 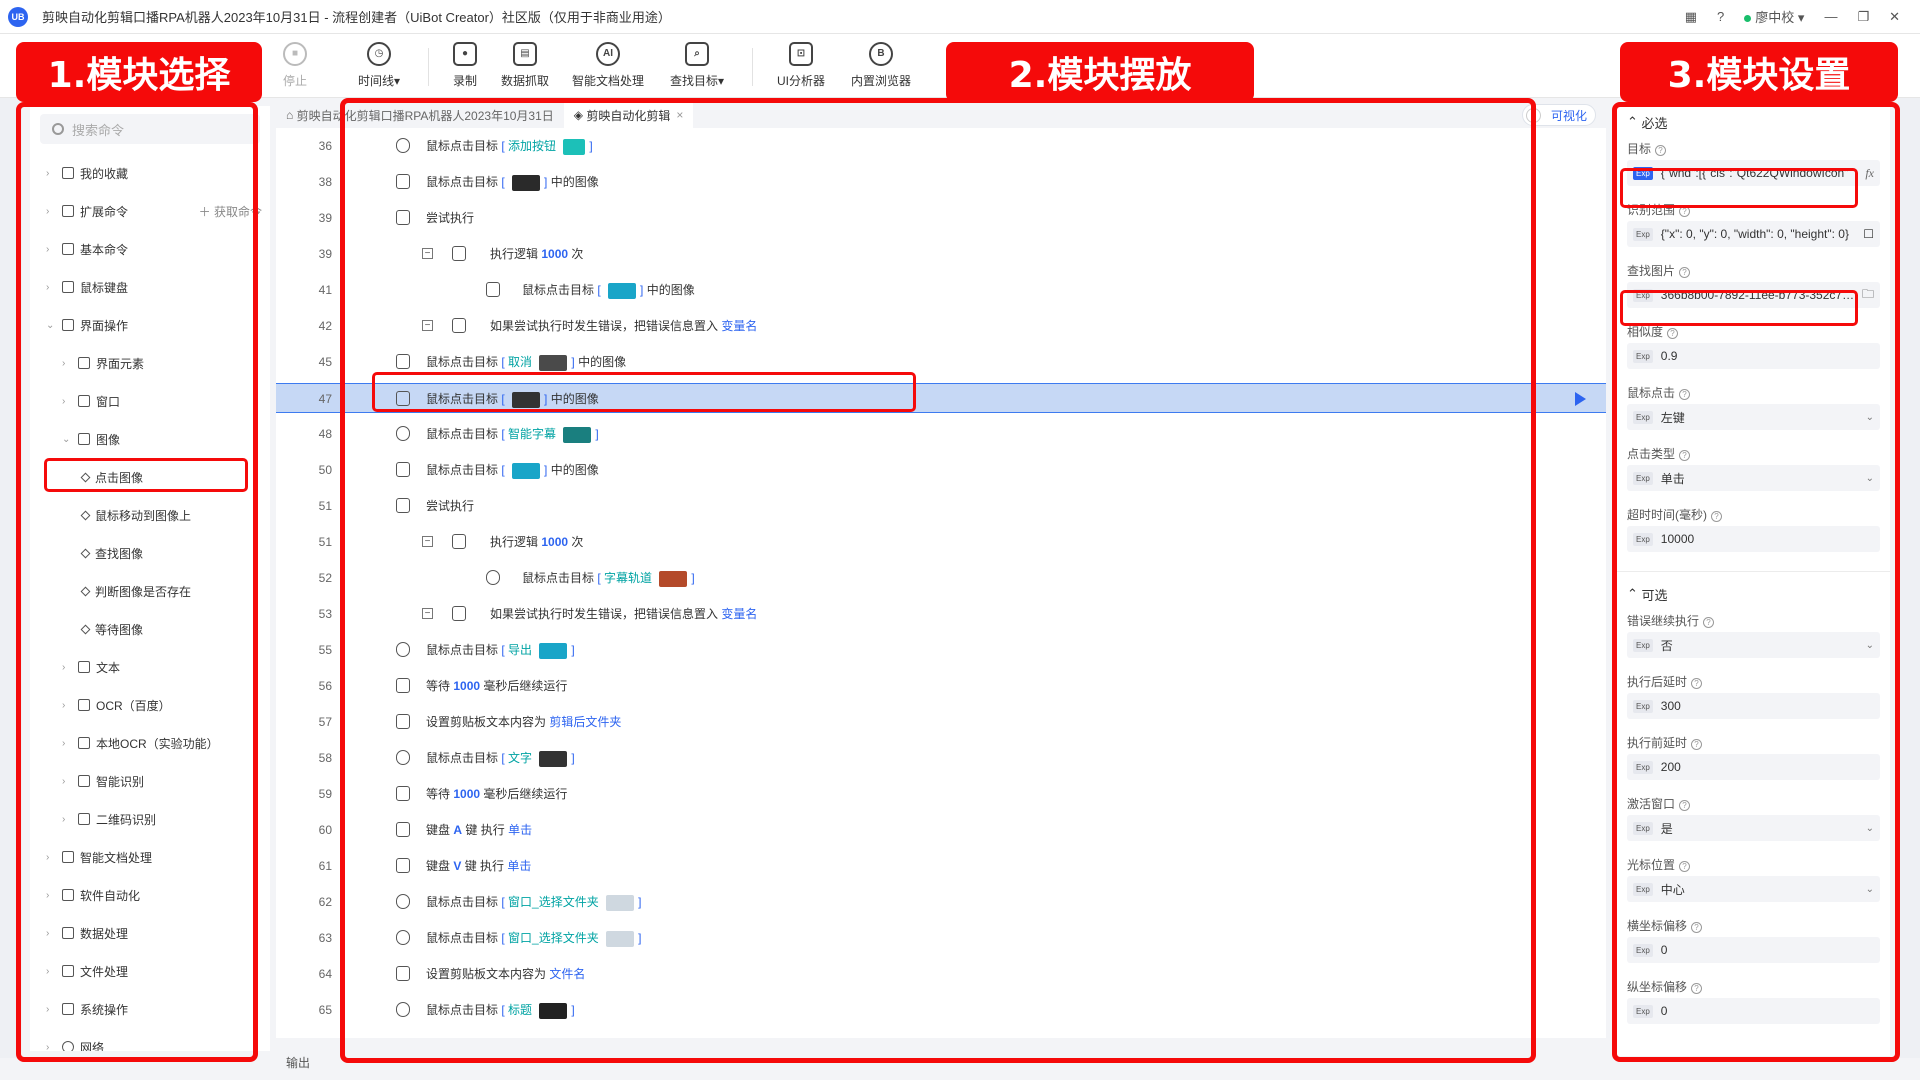 I want to click on tree-item-click-image: 点击图像, so click(x=150, y=477).